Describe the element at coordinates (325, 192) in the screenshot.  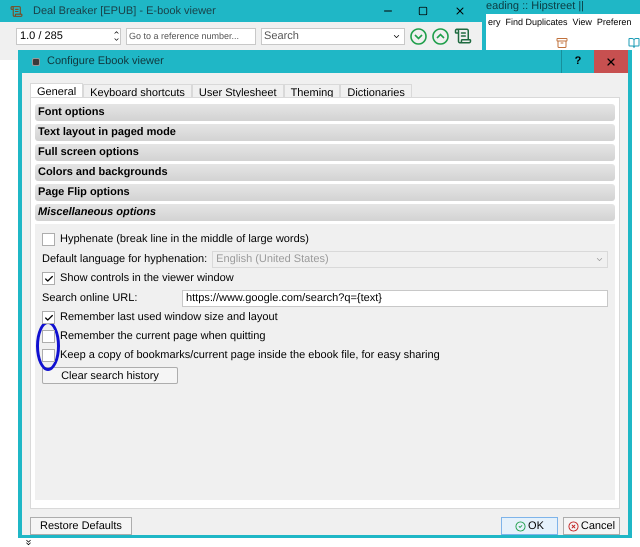
I see `section-header: Page Flip options` at that location.